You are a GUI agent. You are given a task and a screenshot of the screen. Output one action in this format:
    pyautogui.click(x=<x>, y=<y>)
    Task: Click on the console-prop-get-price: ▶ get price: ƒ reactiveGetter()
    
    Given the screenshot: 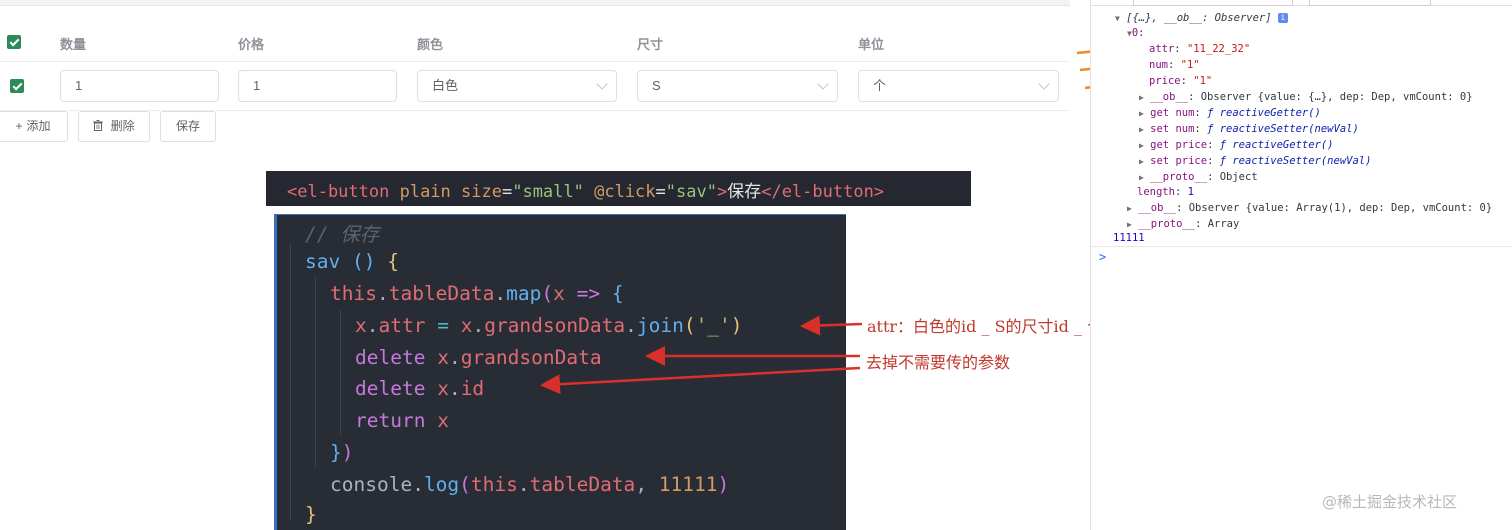 What is the action you would take?
    pyautogui.click(x=1236, y=145)
    